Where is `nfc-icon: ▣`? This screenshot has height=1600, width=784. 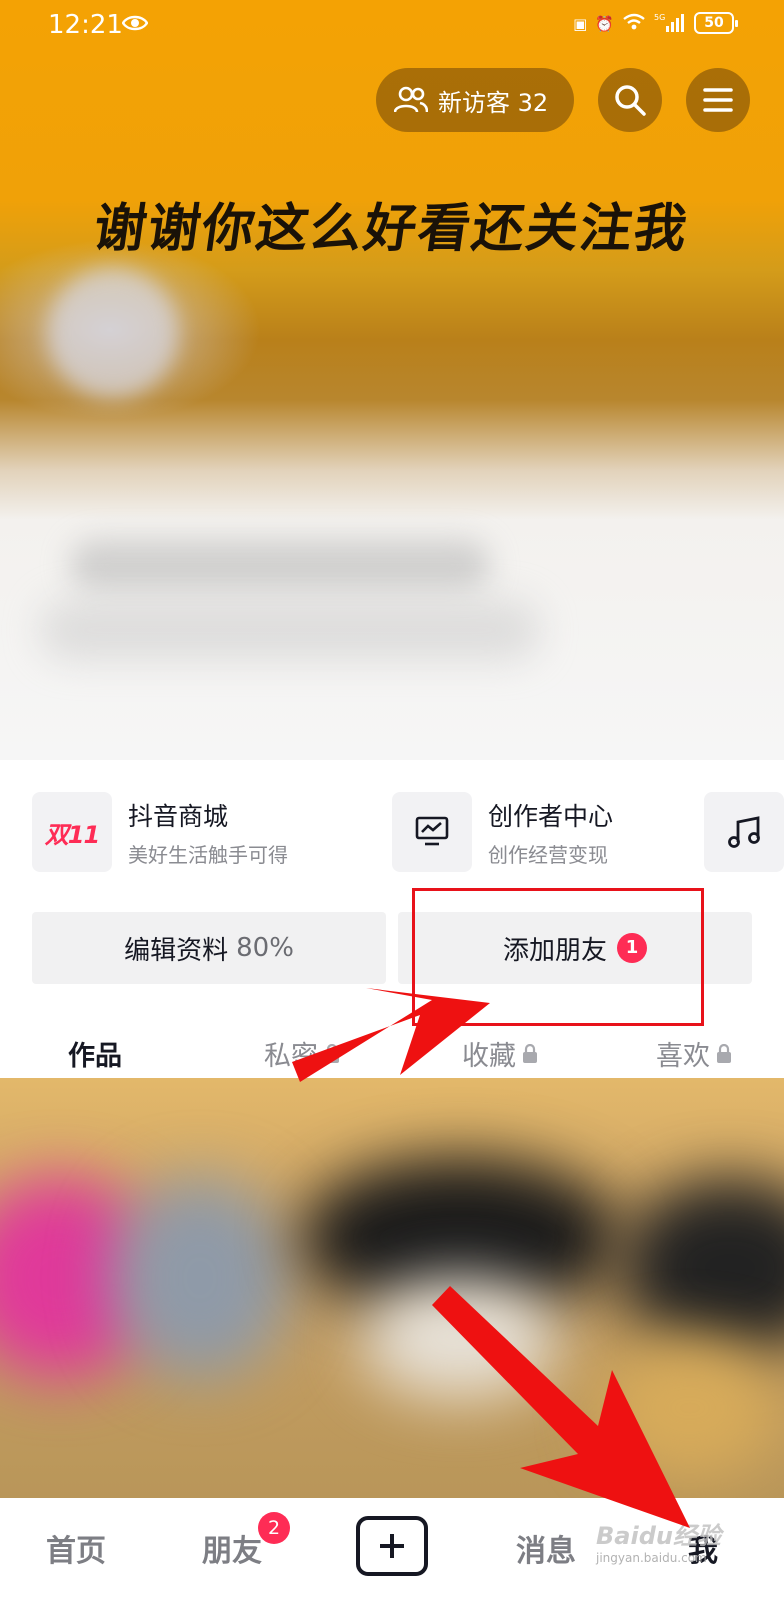
nfc-icon: ▣ is located at coordinates (580, 24).